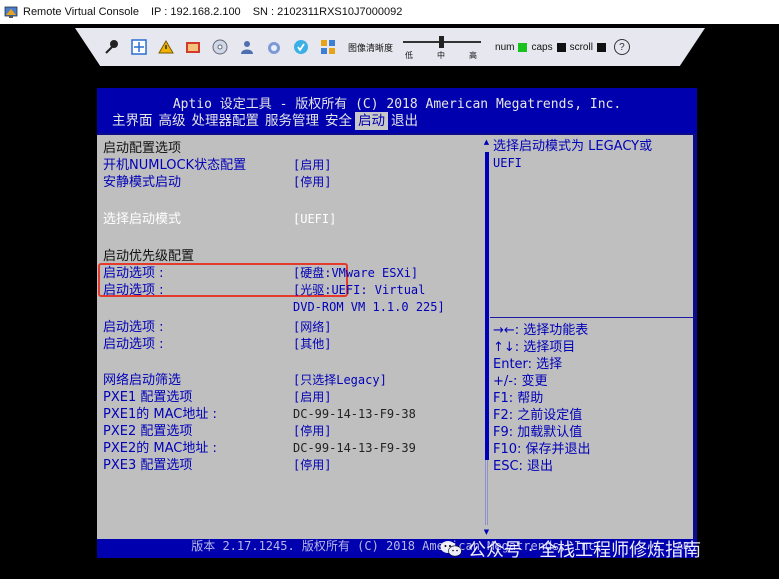 The image size is (779, 579). I want to click on users-icon, so click(247, 47).